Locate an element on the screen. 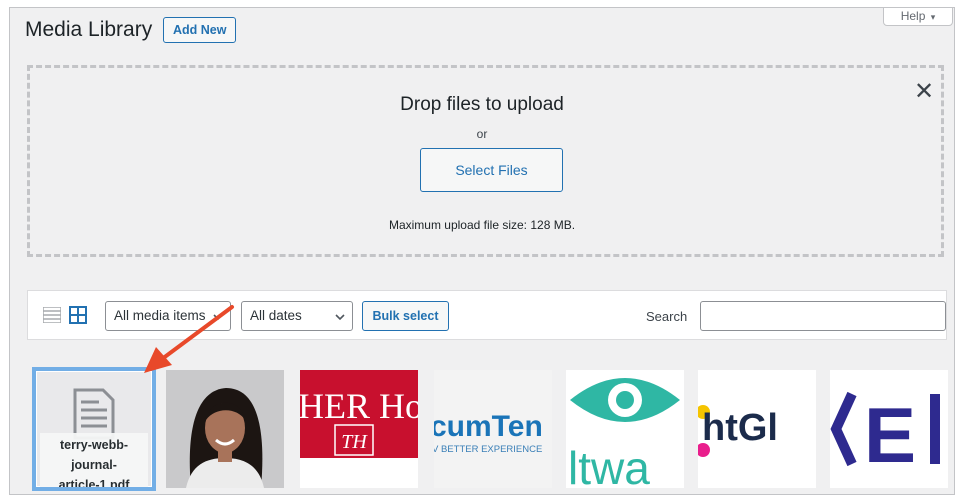 The width and height of the screenshot is (957, 497). logo-text: E is located at coordinates (890, 435).